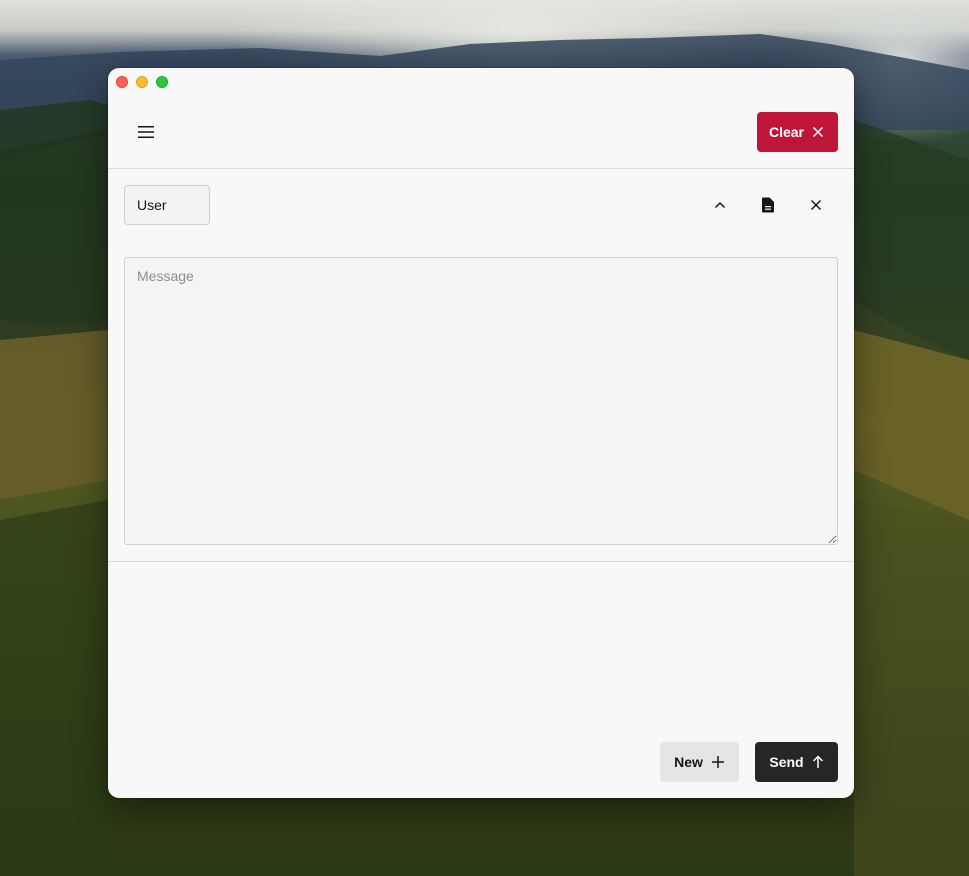 This screenshot has width=969, height=876. I want to click on plus-icon, so click(718, 762).